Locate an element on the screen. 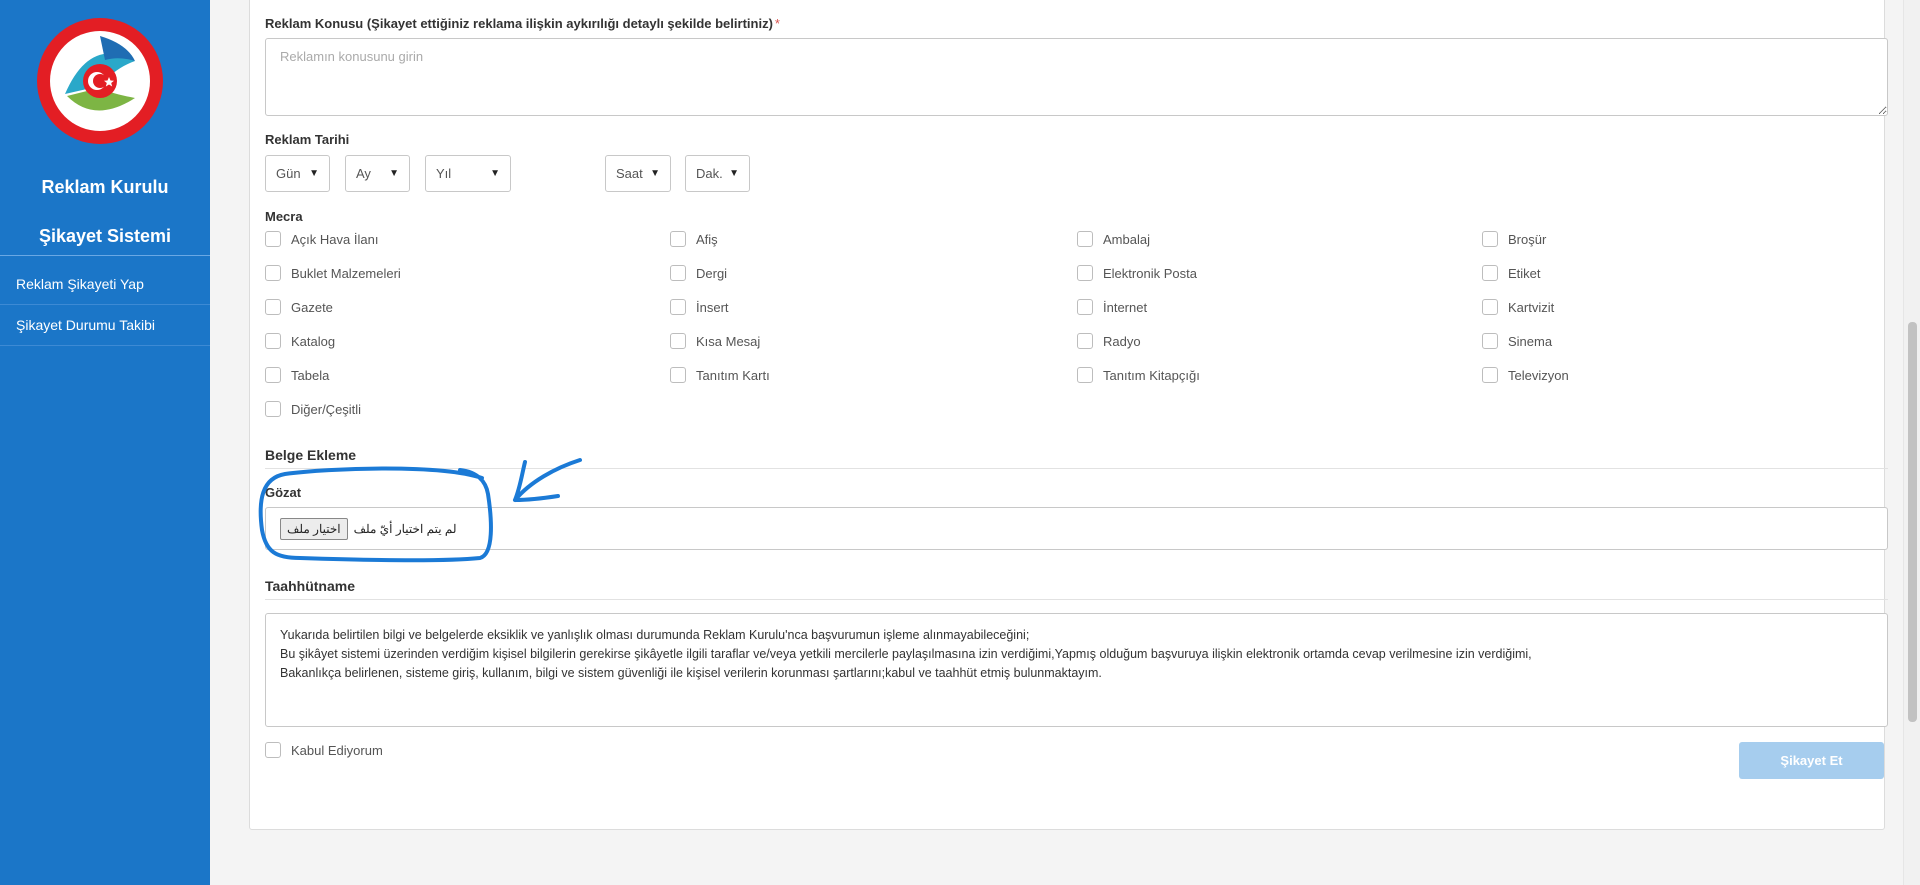  media-option-diger-cesitli: Diğer/Çeşitli is located at coordinates (313, 409).